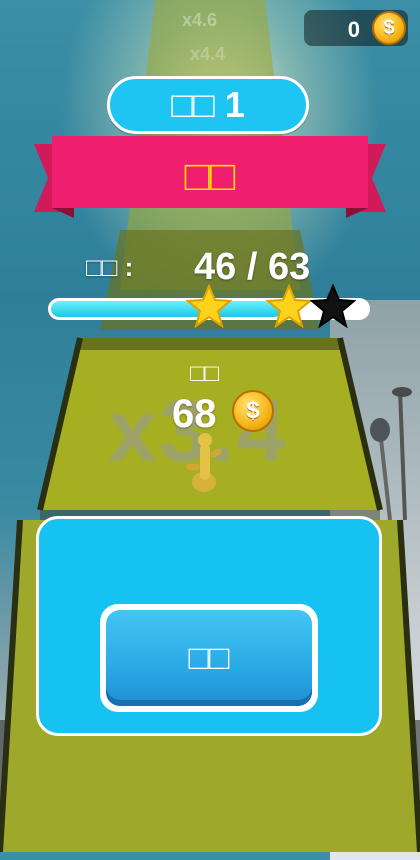  Describe the element at coordinates (204, 462) in the screenshot. I see `character-figure` at that location.